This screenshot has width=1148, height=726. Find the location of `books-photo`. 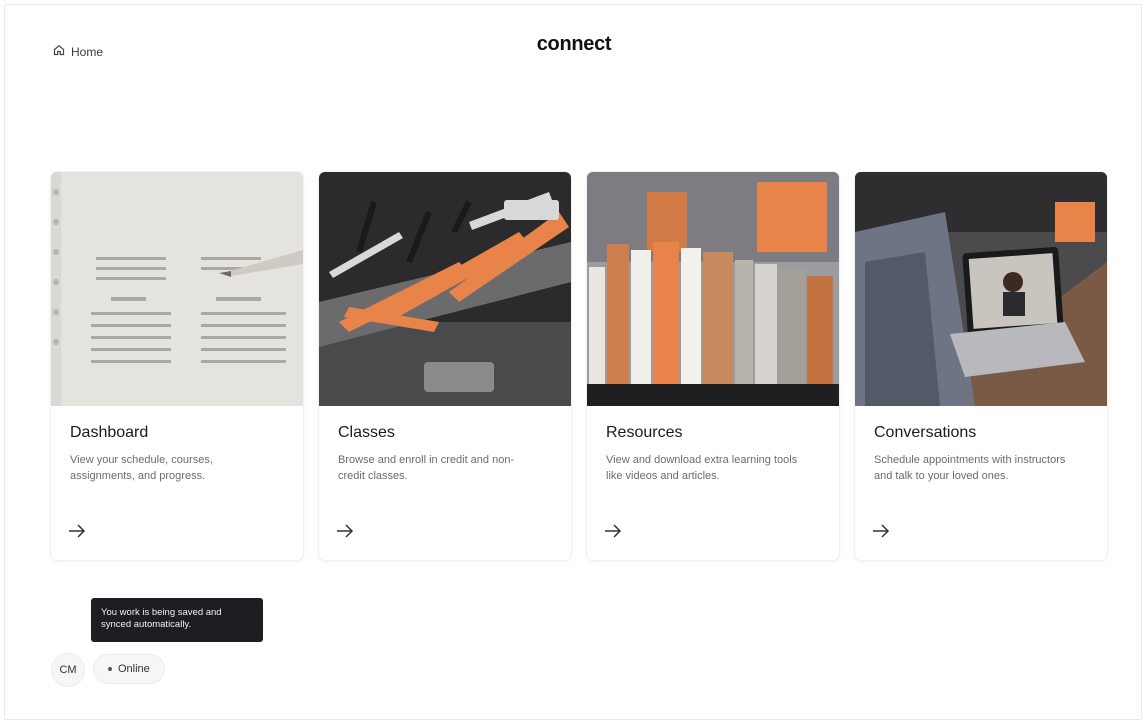

books-photo is located at coordinates (713, 289).